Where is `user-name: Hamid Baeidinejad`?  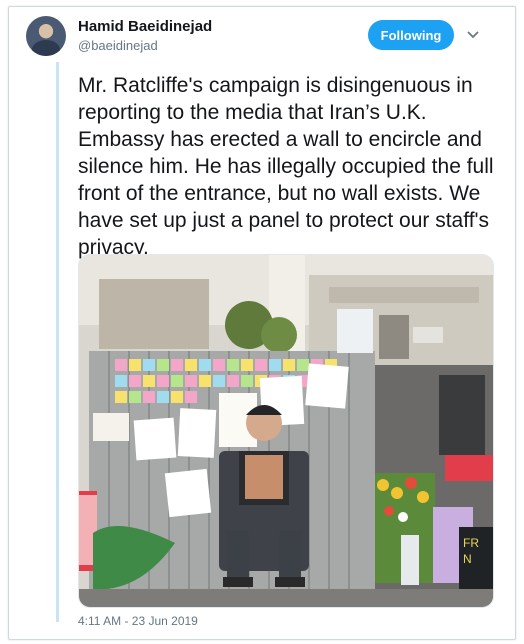
user-name: Hamid Baeidinejad is located at coordinates (145, 26).